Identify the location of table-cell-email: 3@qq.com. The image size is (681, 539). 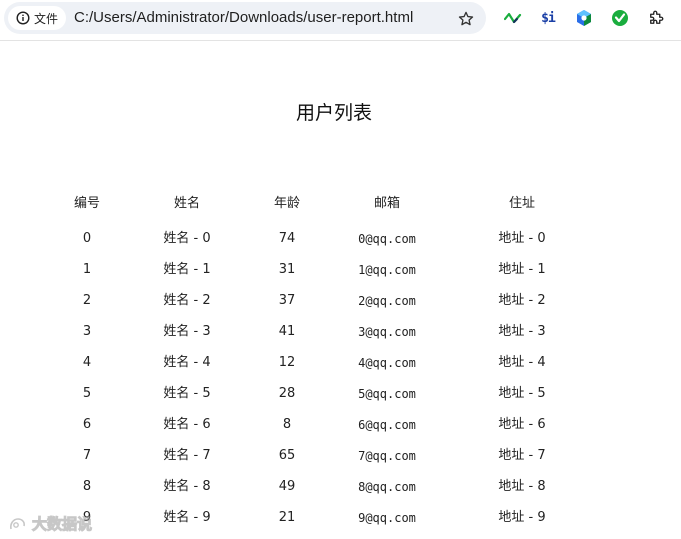
(387, 332).